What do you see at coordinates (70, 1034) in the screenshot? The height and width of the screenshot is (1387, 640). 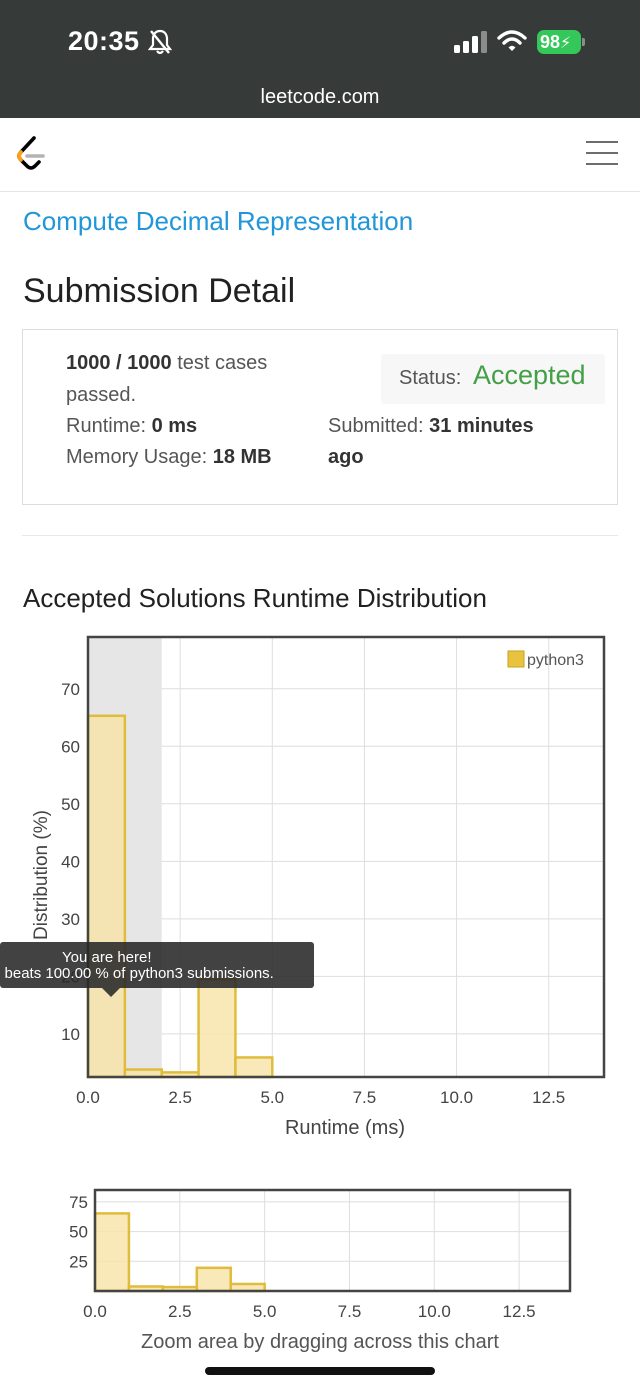 I see `y-tick-label: 10` at bounding box center [70, 1034].